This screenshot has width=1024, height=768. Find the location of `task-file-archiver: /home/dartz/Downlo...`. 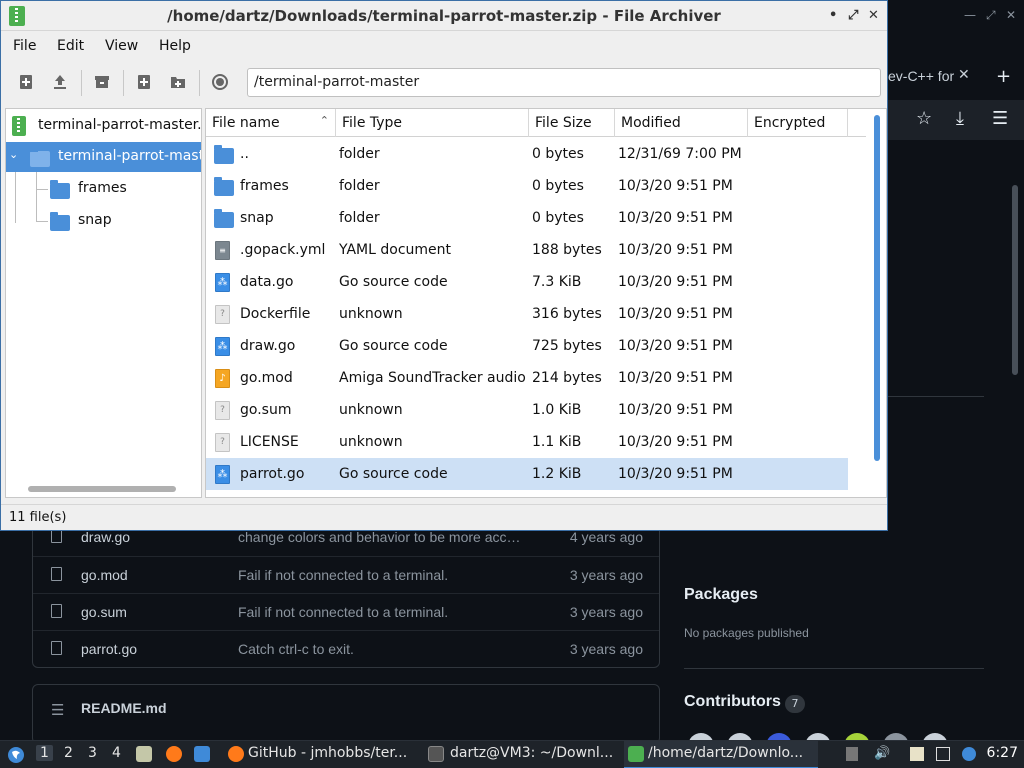

task-file-archiver: /home/dartz/Downlo... is located at coordinates (721, 754).